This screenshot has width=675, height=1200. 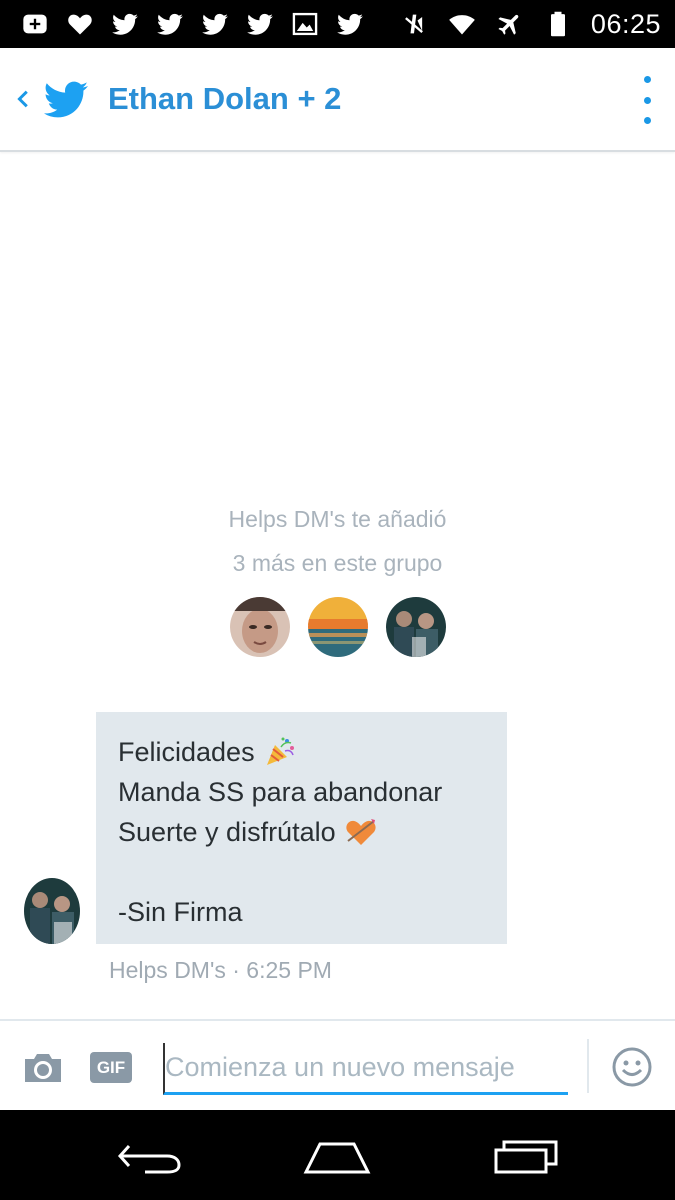 What do you see at coordinates (180, 912) in the screenshot?
I see `message-line: -Sin Firma` at bounding box center [180, 912].